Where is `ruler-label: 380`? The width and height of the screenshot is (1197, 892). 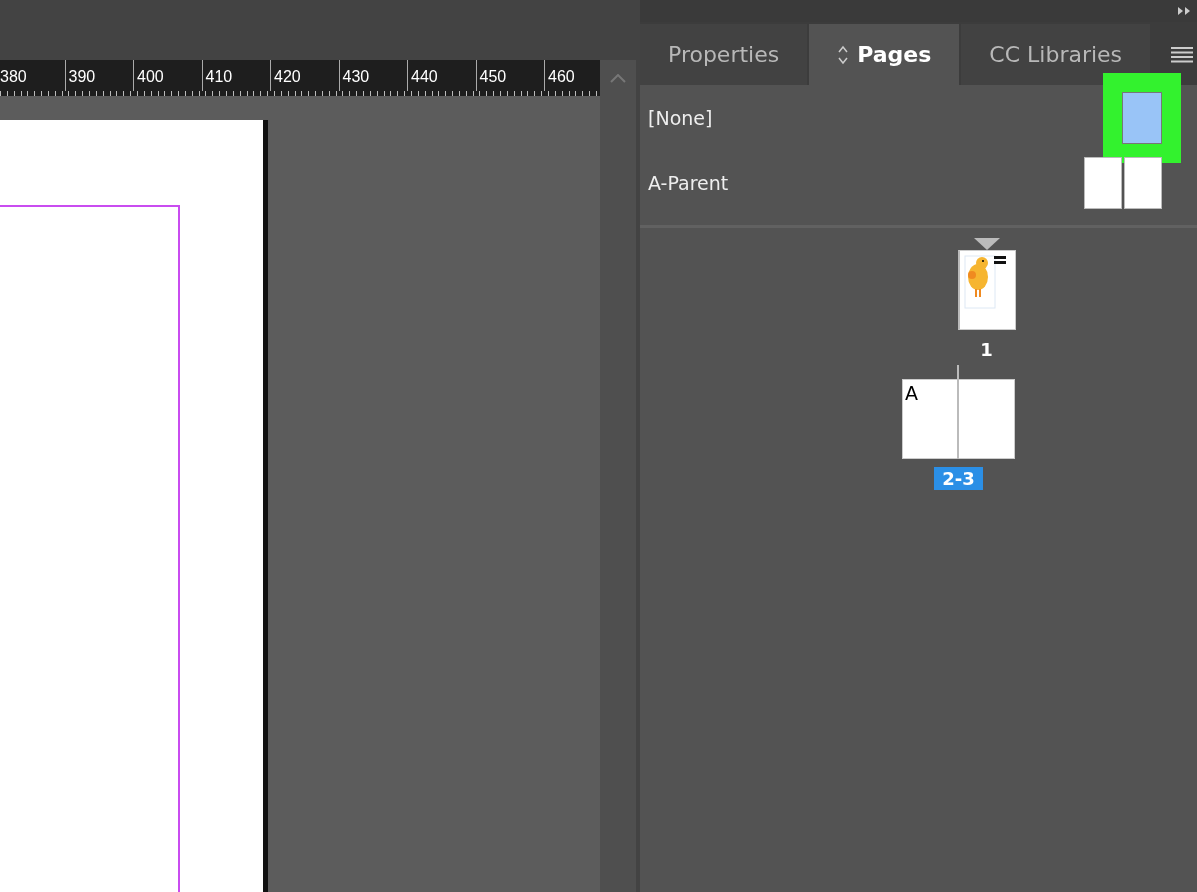 ruler-label: 380 is located at coordinates (13, 76).